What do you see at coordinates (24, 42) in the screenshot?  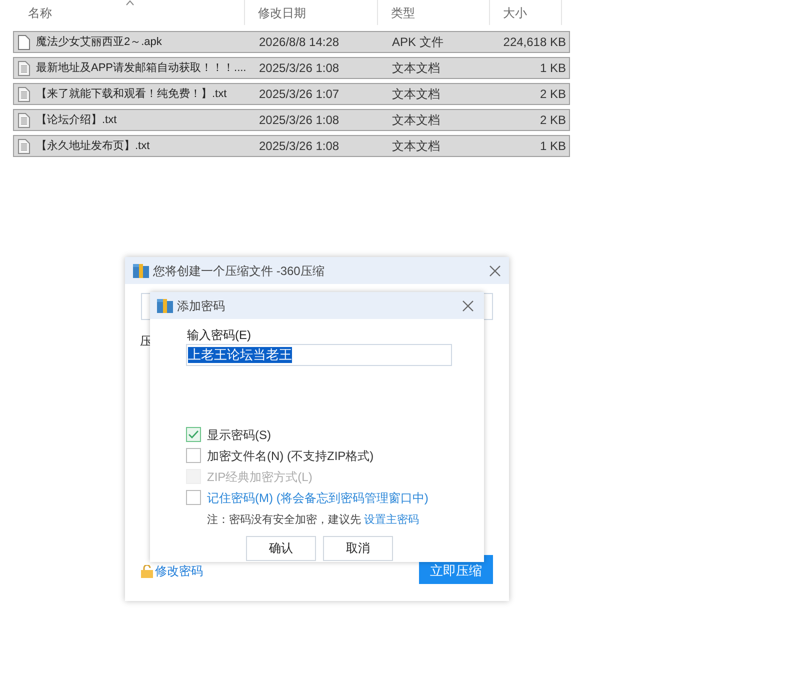 I see `file-icon` at bounding box center [24, 42].